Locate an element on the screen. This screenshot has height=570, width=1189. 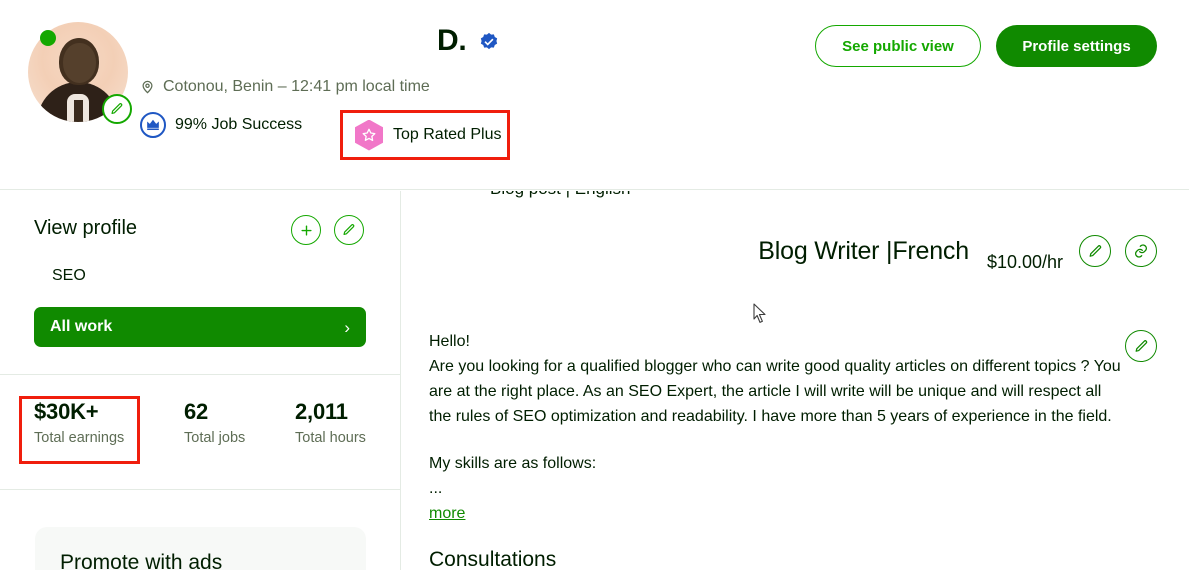
chevron-right-icon: › is located at coordinates (347, 327).